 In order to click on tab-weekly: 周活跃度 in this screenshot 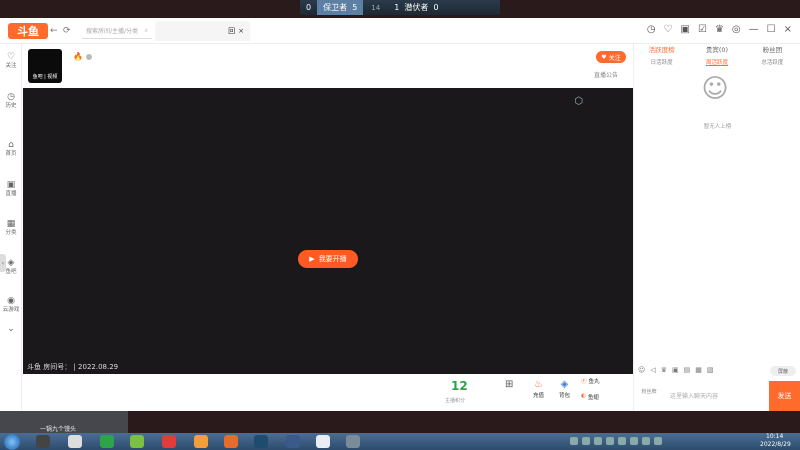, I will do `click(716, 63)`.